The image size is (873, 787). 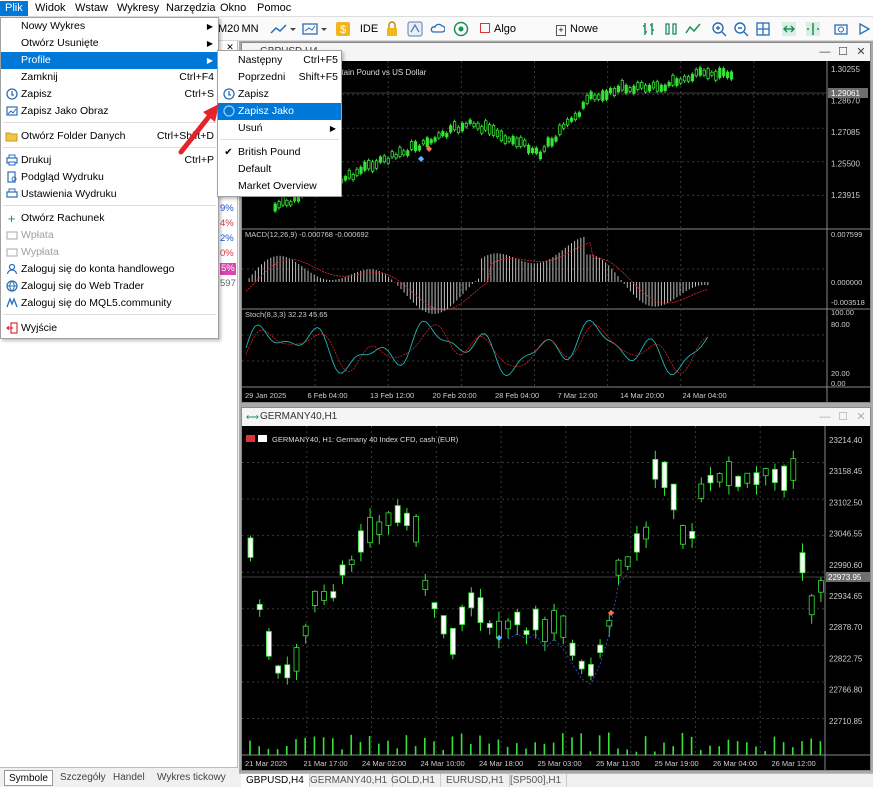 What do you see at coordinates (274, 8) in the screenshot?
I see `menu-pomoc: Pomoc` at bounding box center [274, 8].